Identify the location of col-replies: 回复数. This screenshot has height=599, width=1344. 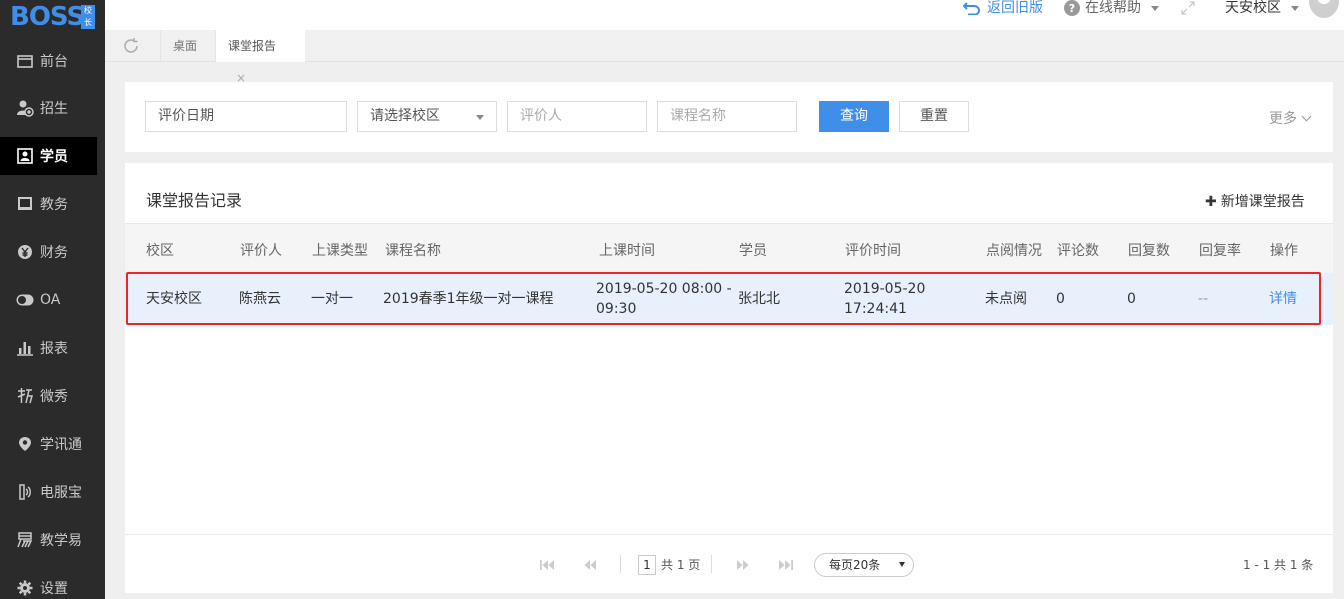
(1149, 251).